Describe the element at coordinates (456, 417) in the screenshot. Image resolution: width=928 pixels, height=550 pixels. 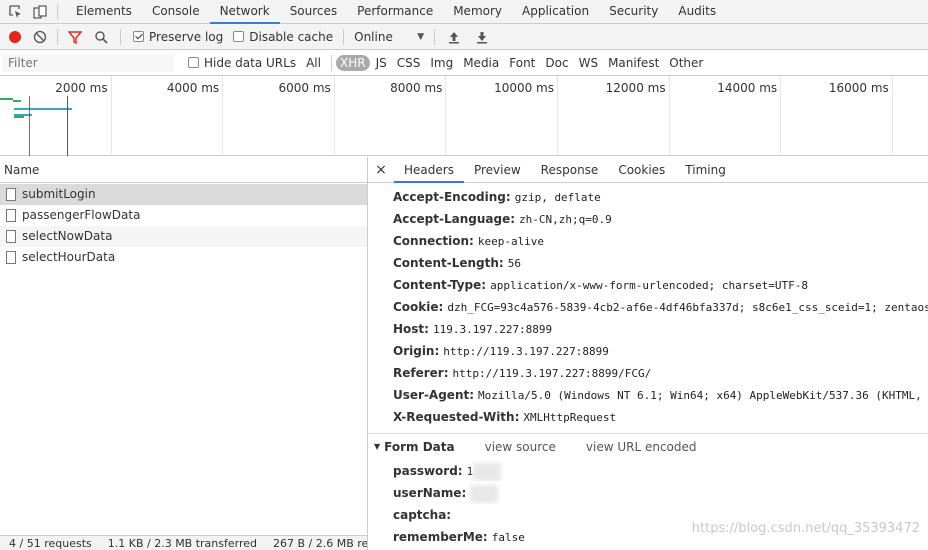
I see `header-name: X-Requested-With:` at that location.